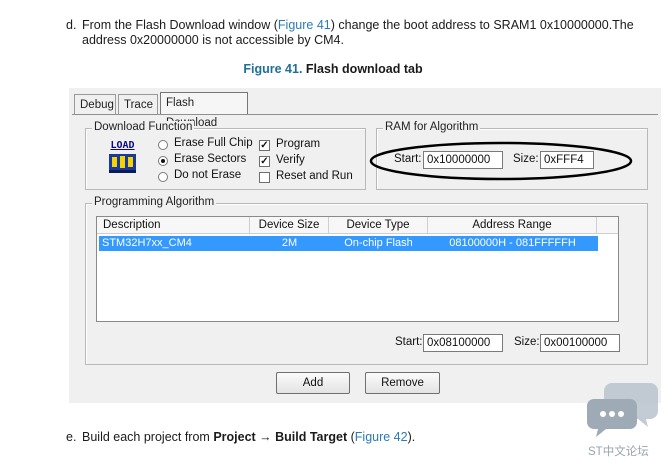 The width and height of the screenshot is (666, 465). Describe the element at coordinates (122, 158) in the screenshot. I see `load-icon: LOAD` at that location.